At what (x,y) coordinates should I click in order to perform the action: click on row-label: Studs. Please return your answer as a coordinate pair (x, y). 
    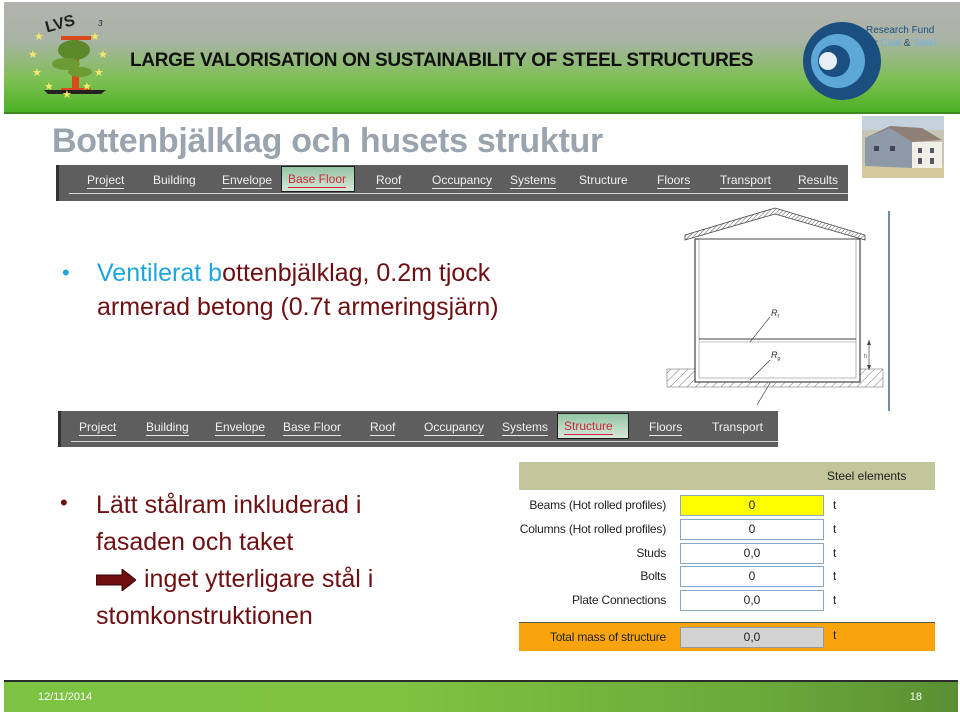
    Looking at the image, I should click on (651, 553).